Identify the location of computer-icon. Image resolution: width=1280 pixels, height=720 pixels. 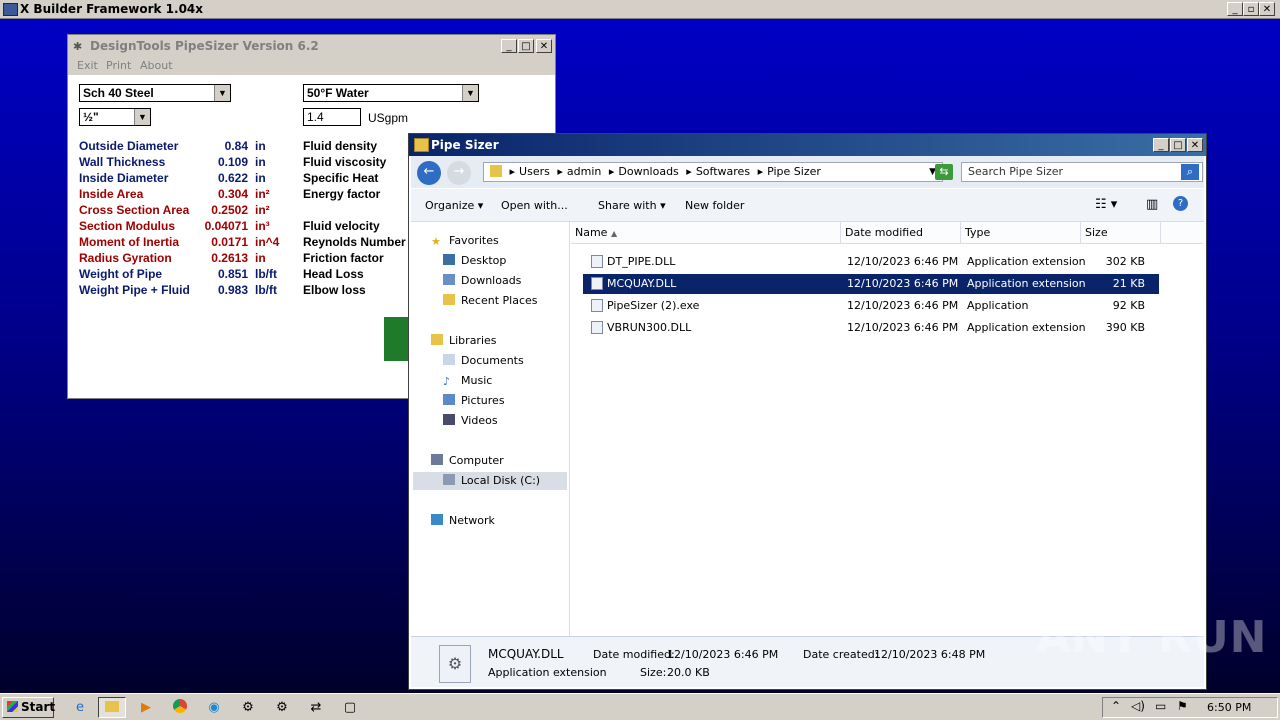
(437, 459).